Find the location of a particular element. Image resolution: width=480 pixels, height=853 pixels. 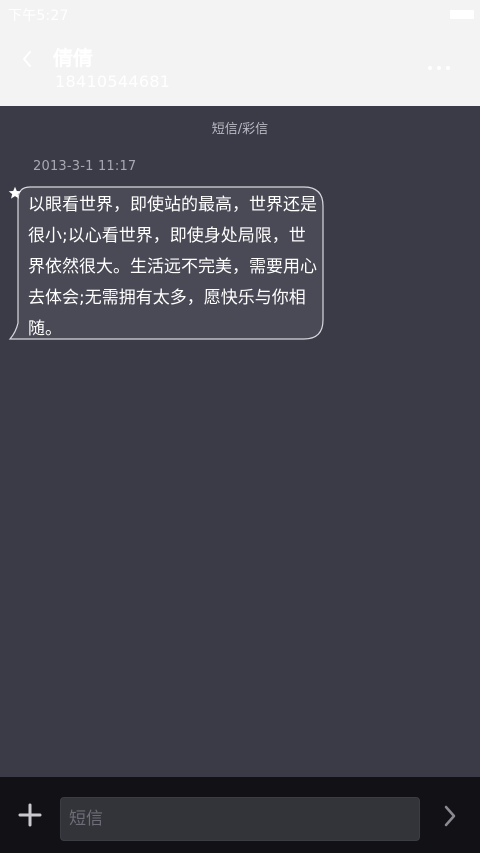

header: 下午5:27 倩倩 18410544681 is located at coordinates (240, 53).